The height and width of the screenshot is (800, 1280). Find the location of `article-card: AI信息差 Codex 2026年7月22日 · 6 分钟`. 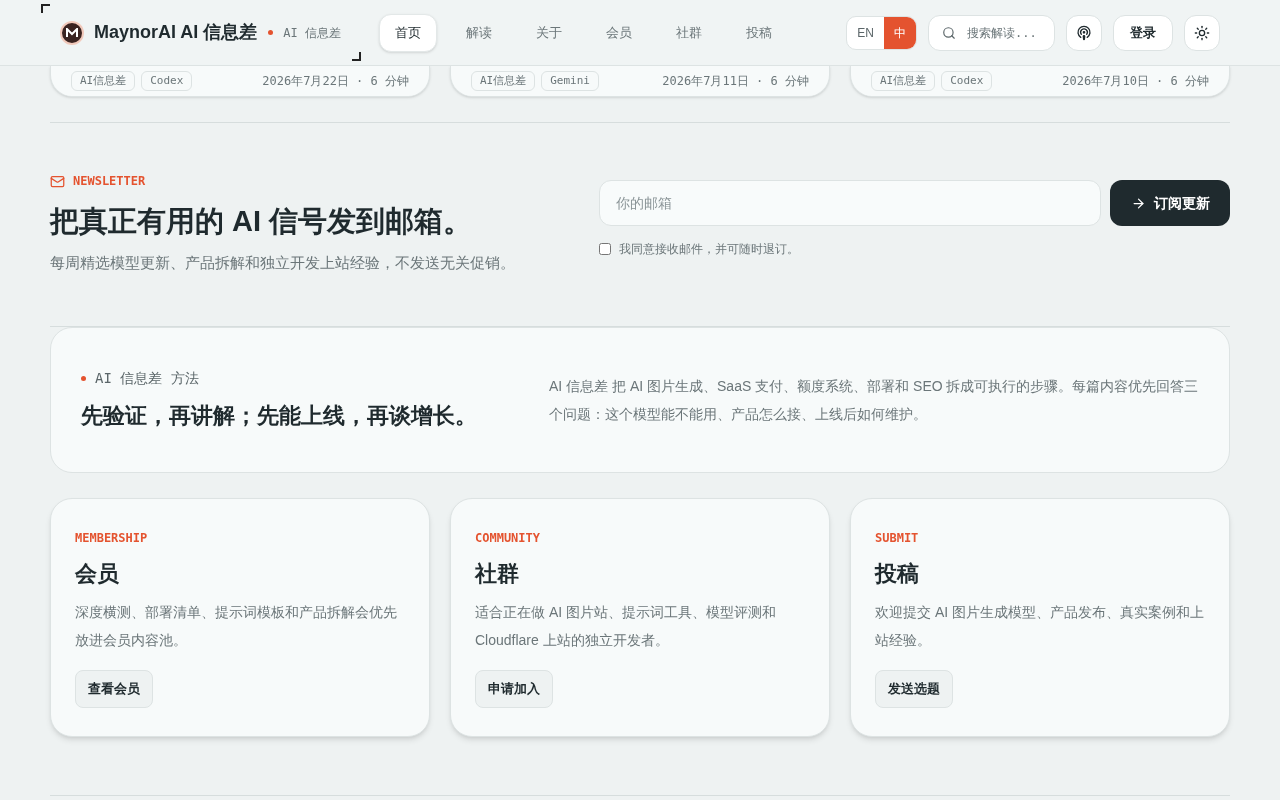

article-card: AI信息差 Codex 2026年7月22日 · 6 分钟 is located at coordinates (240, 81).